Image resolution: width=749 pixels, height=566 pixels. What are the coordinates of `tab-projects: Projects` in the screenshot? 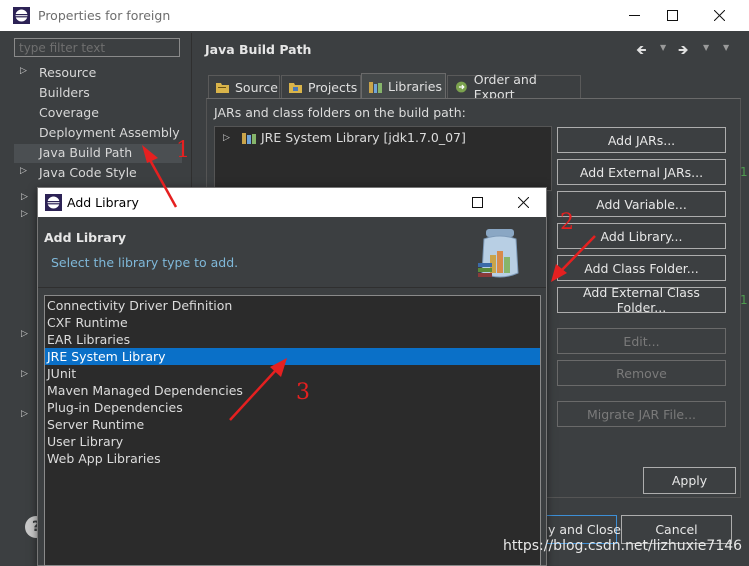 It's located at (321, 86).